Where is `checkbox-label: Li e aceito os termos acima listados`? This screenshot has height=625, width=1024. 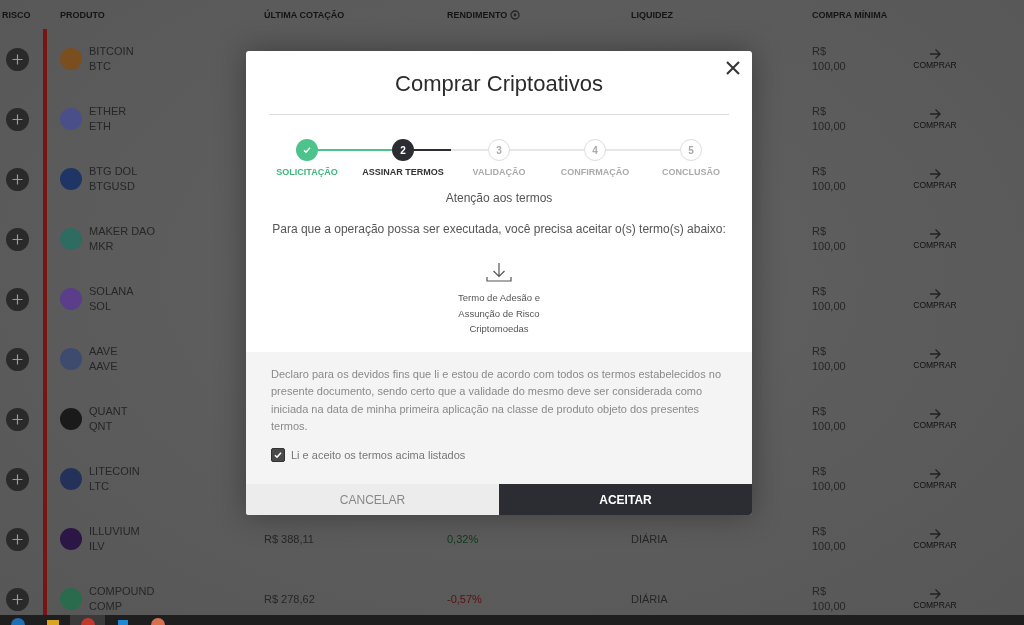
checkbox-label: Li e aceito os termos acima listados is located at coordinates (378, 454).